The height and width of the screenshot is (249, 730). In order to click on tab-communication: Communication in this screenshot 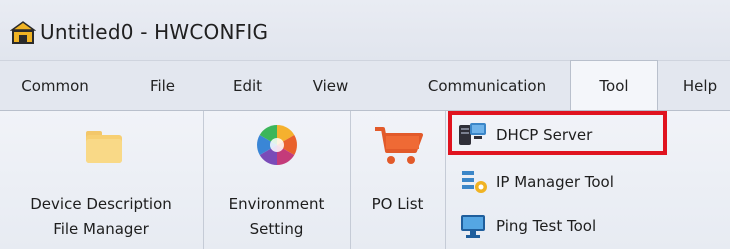, I will do `click(487, 86)`.